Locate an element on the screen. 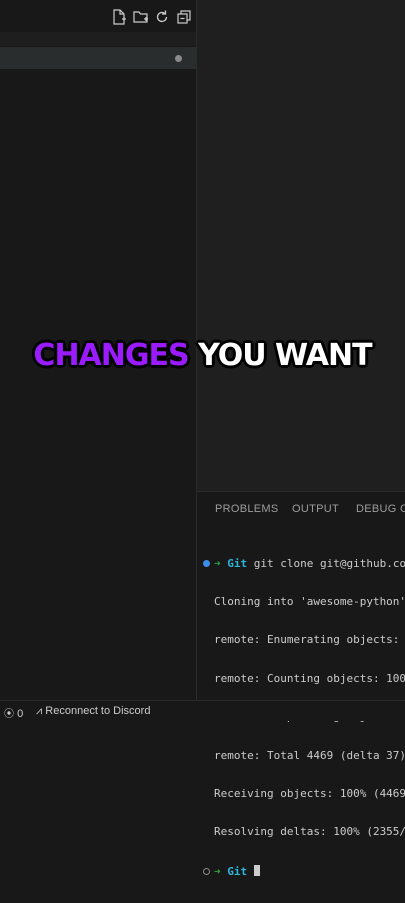  caption-rest: YOU WANT is located at coordinates (285, 355).